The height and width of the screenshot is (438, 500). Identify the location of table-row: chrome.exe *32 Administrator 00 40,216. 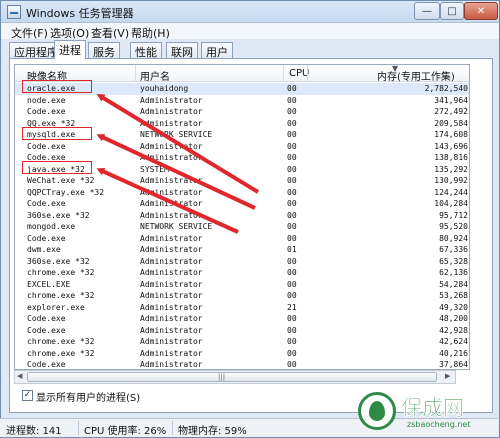
(242, 354).